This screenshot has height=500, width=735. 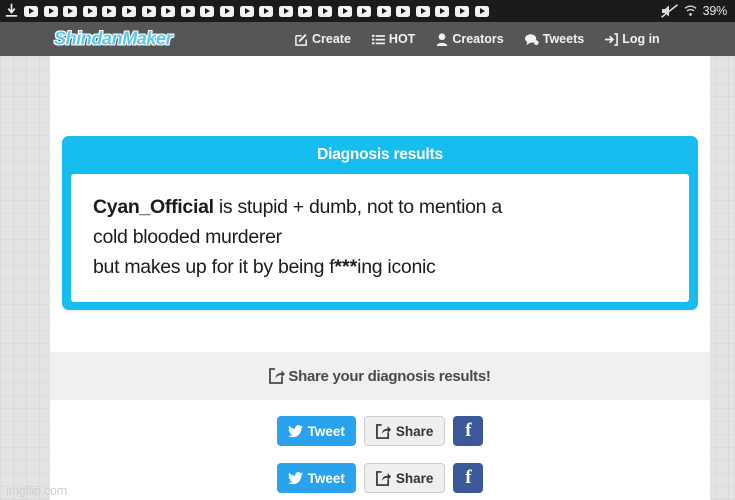 I want to click on result-line-3-suffix: ing iconic, so click(x=396, y=267).